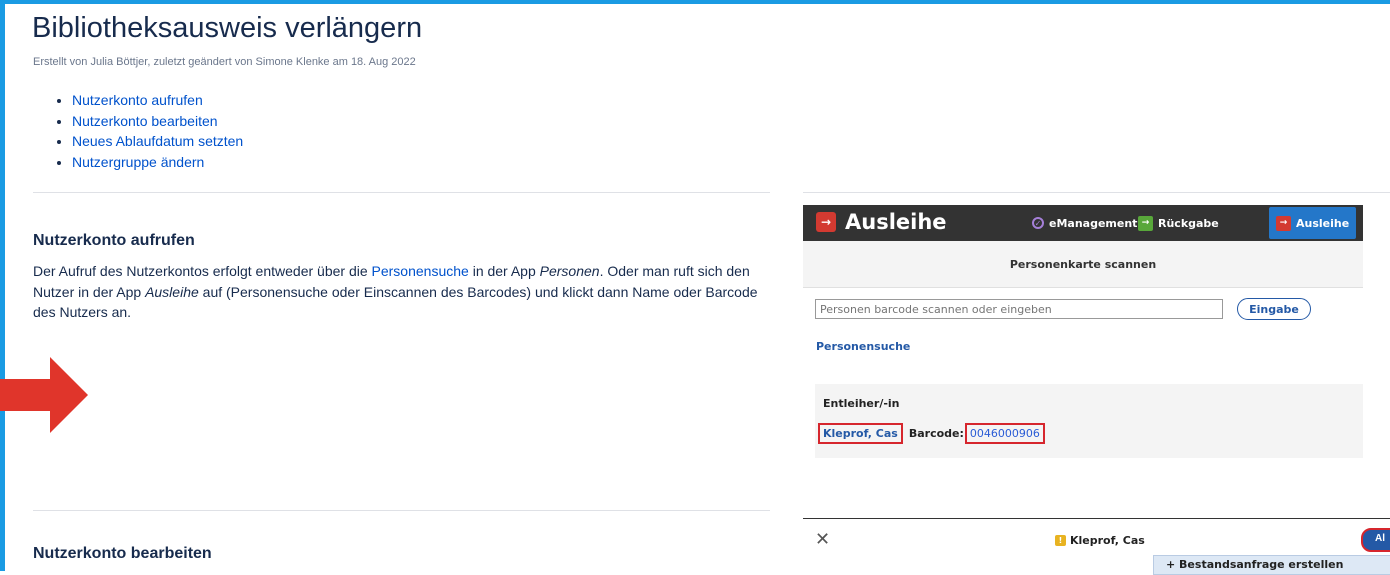  Describe the element at coordinates (1004, 433) in the screenshot. I see `barcode-value-link: 0046000906` at that location.